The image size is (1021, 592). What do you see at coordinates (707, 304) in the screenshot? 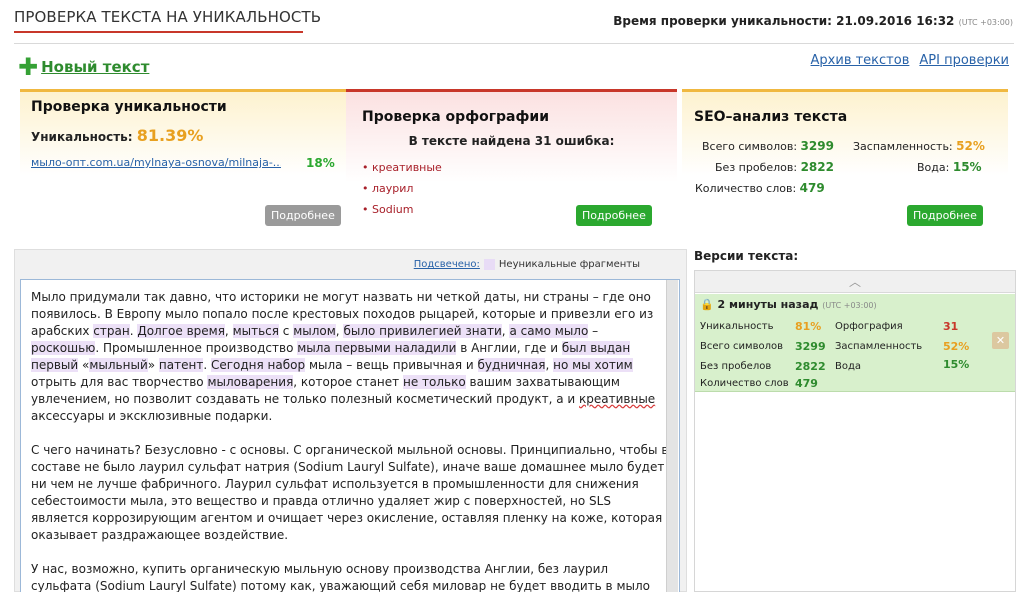
I see `lock-icon: 🔒` at bounding box center [707, 304].